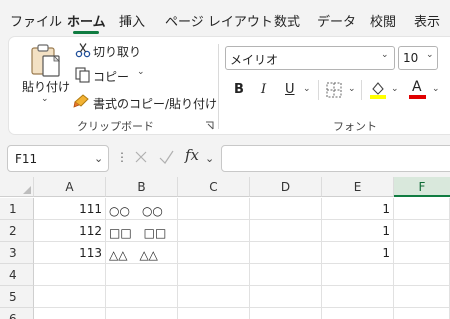  I want to click on column-header-b: B, so click(142, 187).